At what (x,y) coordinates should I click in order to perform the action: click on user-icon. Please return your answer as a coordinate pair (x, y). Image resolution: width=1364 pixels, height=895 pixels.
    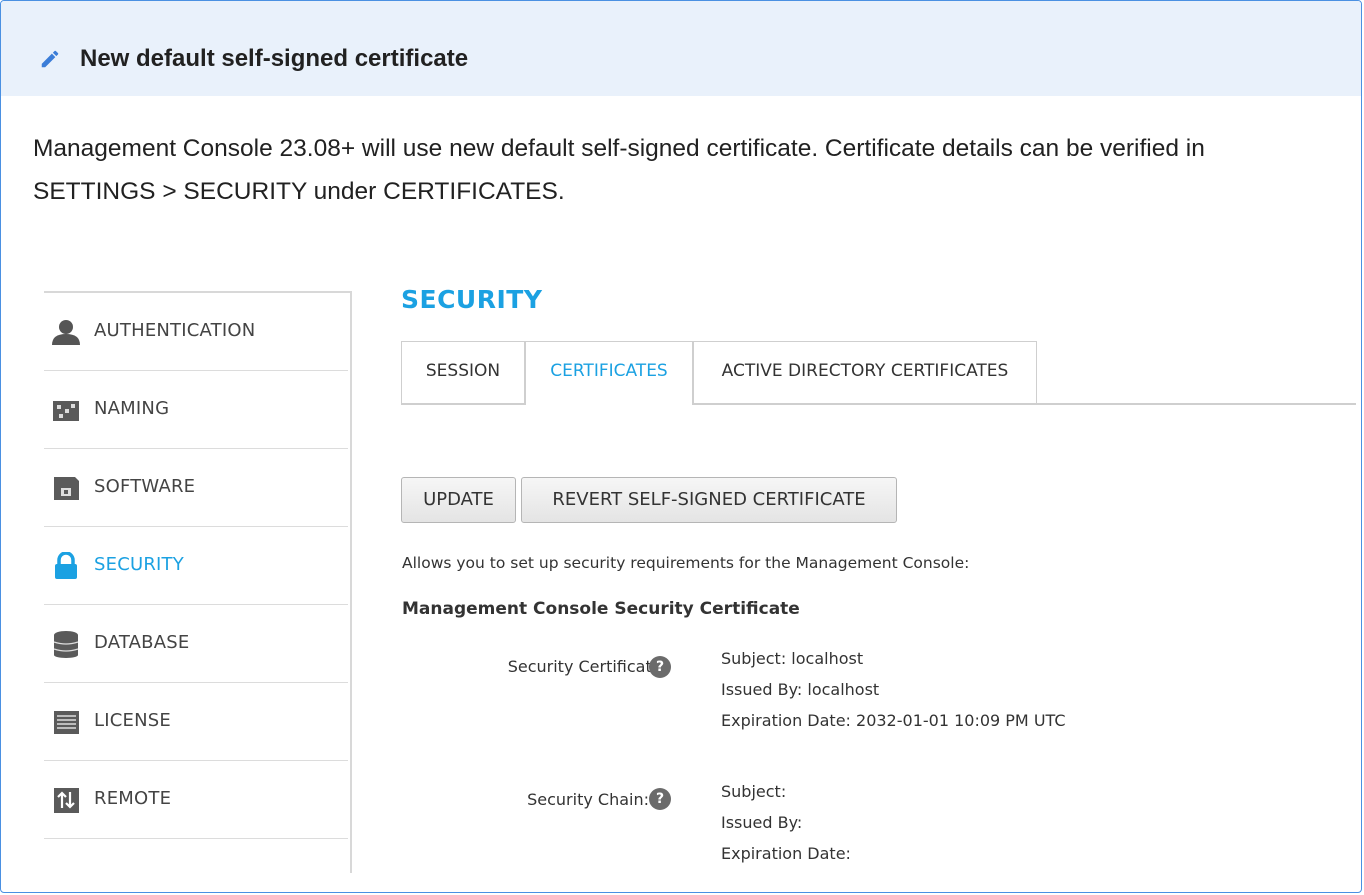
    Looking at the image, I should click on (66, 332).